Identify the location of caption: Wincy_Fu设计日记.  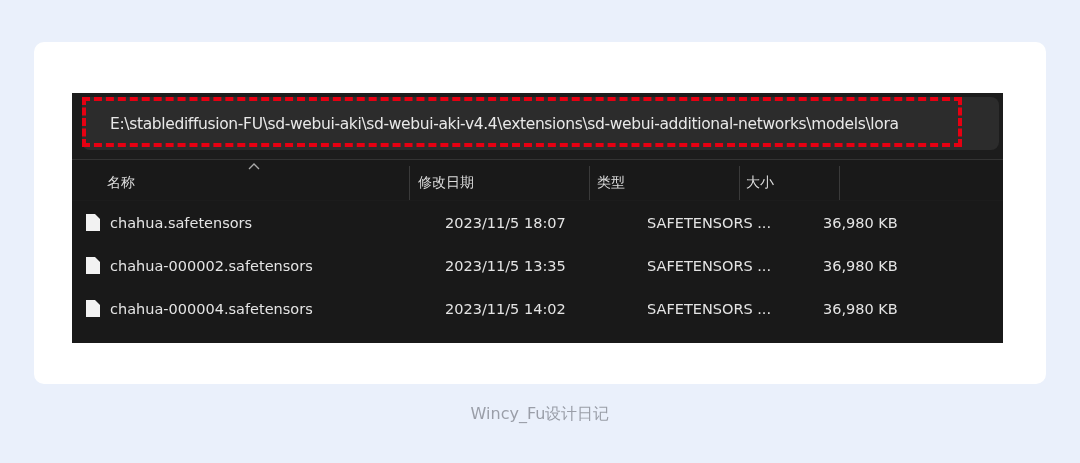
(540, 414).